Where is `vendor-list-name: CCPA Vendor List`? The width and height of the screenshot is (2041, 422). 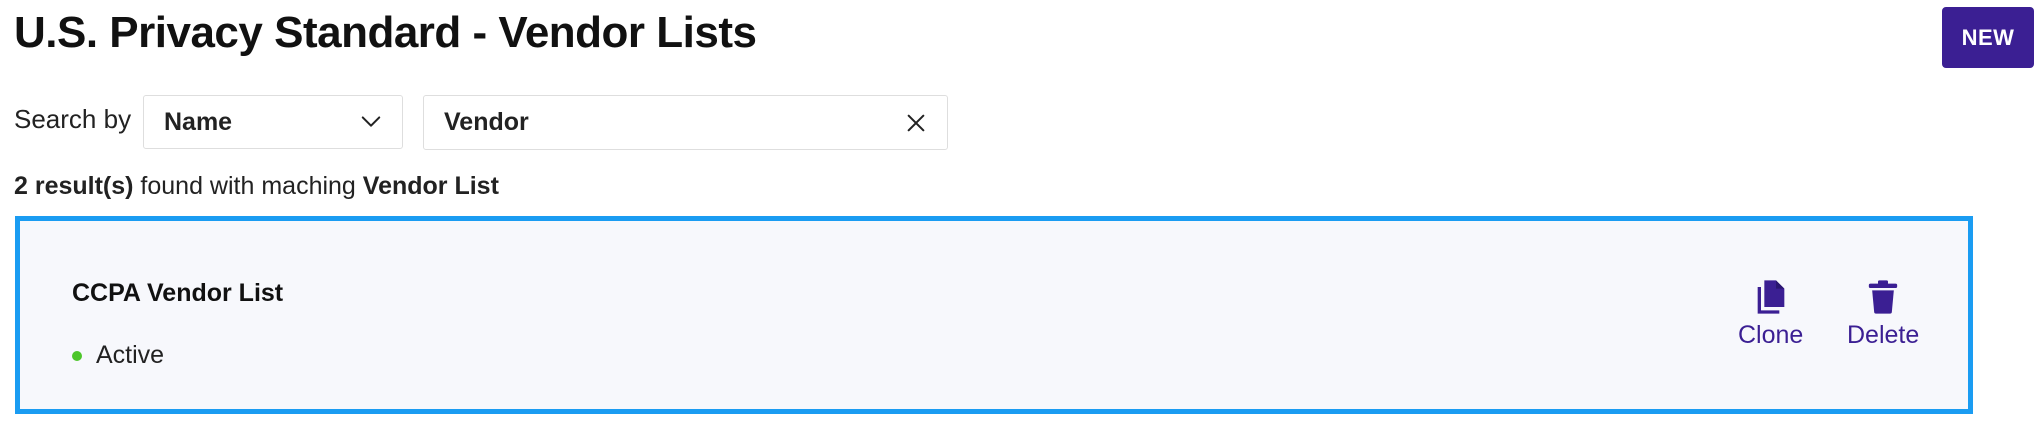 vendor-list-name: CCPA Vendor List is located at coordinates (178, 293).